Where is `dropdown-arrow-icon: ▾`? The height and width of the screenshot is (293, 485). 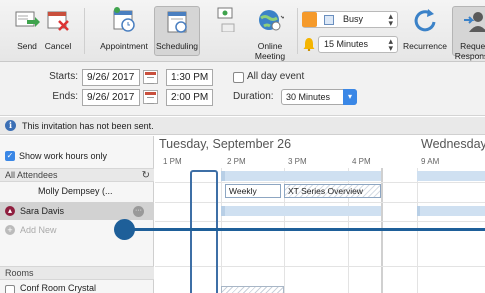
dropdown-arrow-icon: ▾ is located at coordinates (350, 97).